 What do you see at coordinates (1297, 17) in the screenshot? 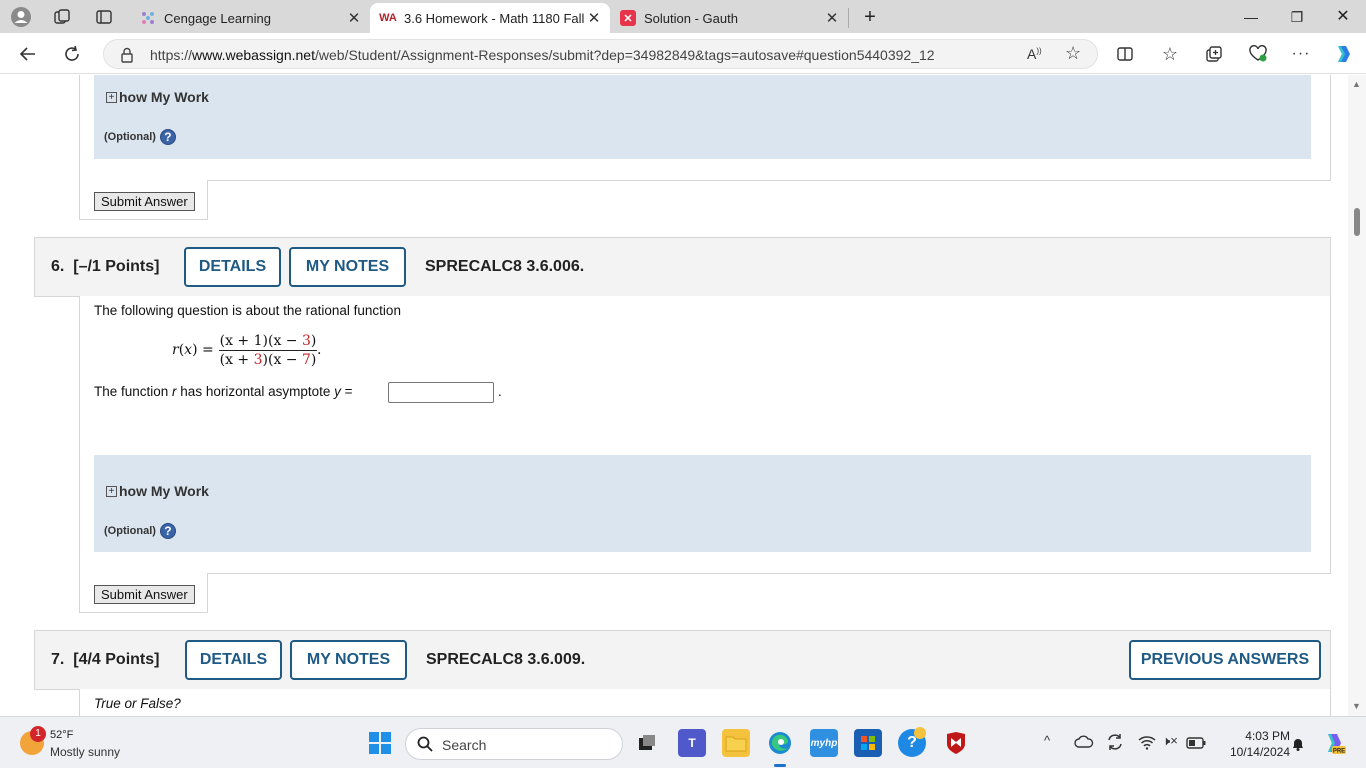
I see `restore-icon: ❐` at bounding box center [1297, 17].